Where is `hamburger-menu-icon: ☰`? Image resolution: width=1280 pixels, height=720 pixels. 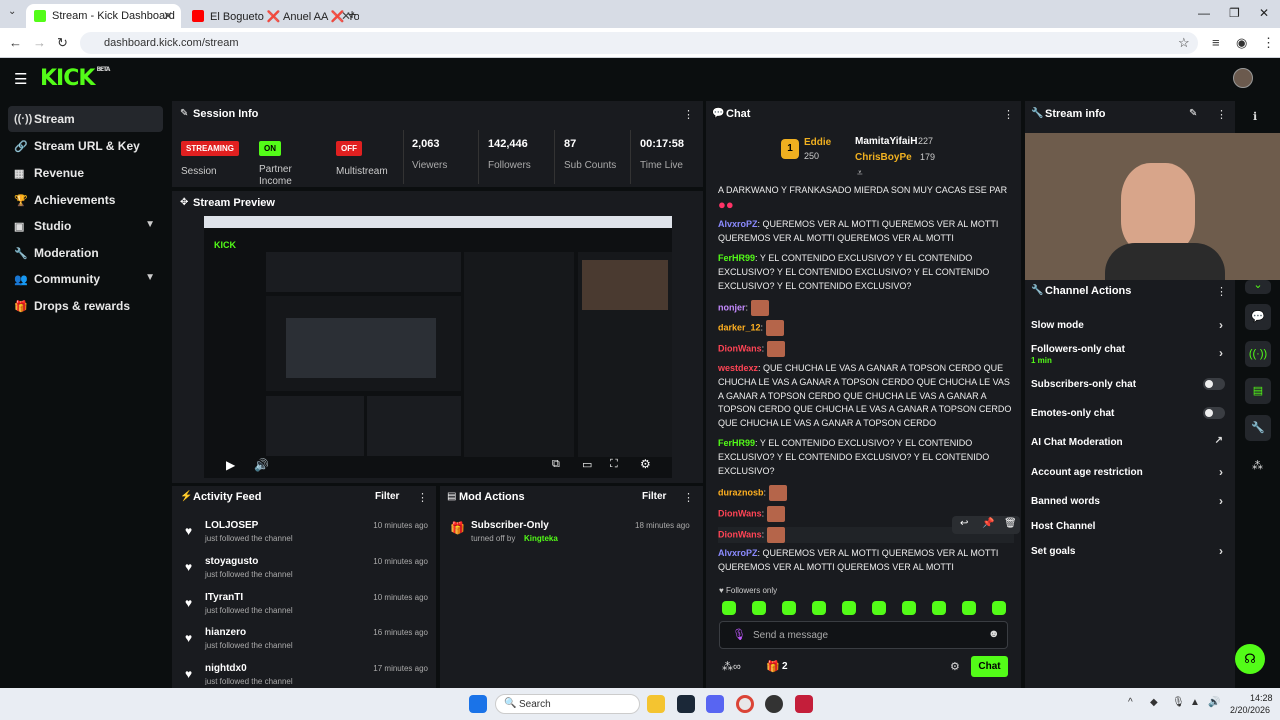
hamburger-menu-icon: ☰ is located at coordinates (20, 79).